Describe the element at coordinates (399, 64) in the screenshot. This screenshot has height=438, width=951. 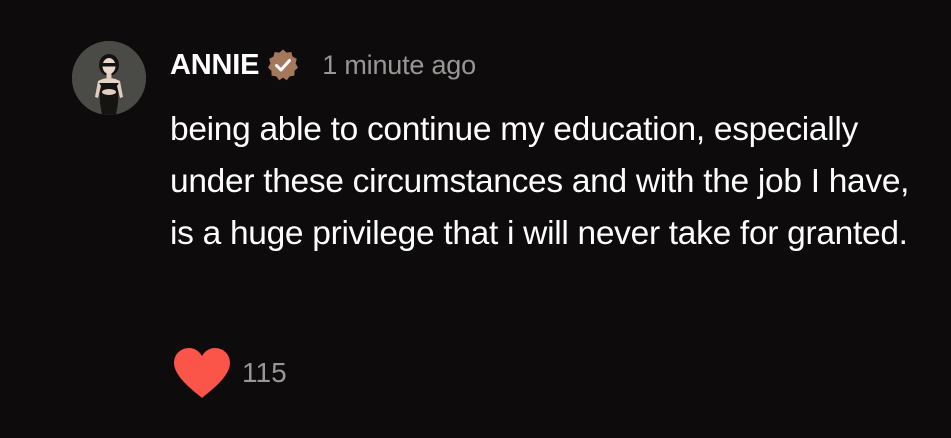
I see `timestamp: 1 minute ago` at that location.